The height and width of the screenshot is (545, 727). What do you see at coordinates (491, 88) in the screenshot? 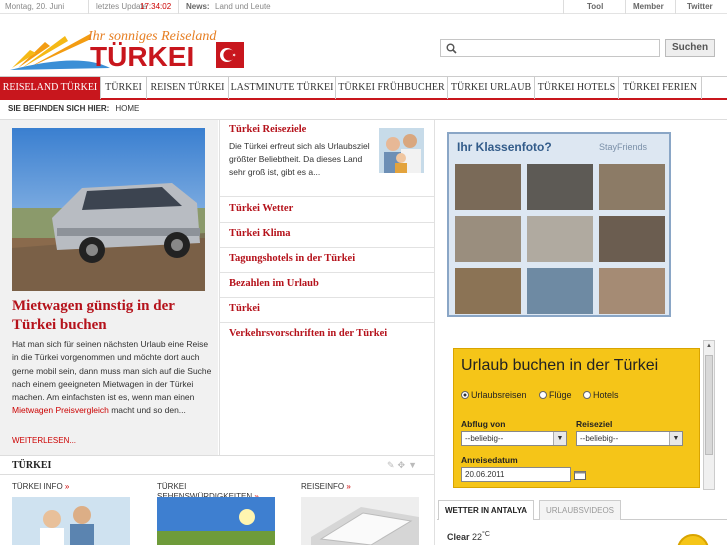
I see `nav-item-tuerkei-urlaub: TÜRKEI URLAUB` at bounding box center [491, 88].